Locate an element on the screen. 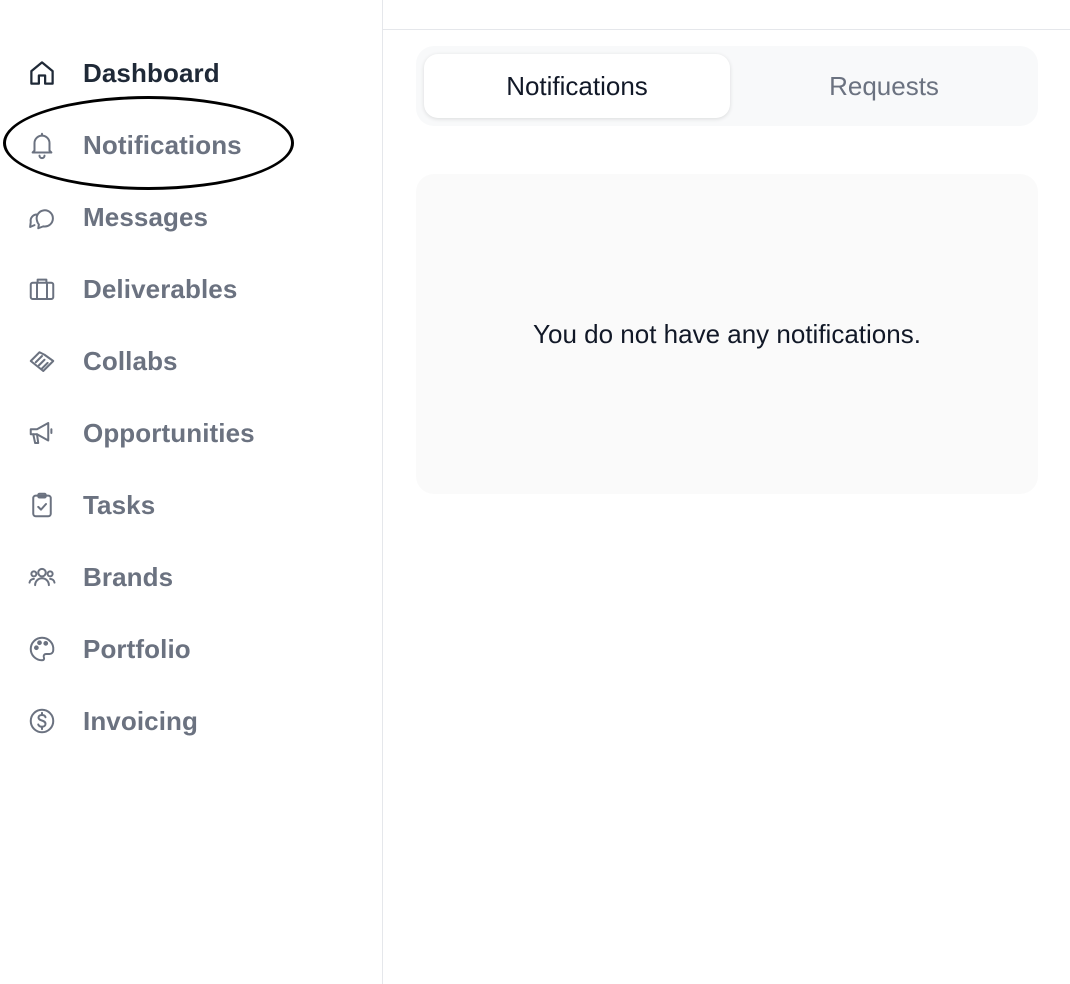 The width and height of the screenshot is (1070, 984). sidebar-item-label: Opportunities is located at coordinates (169, 432).